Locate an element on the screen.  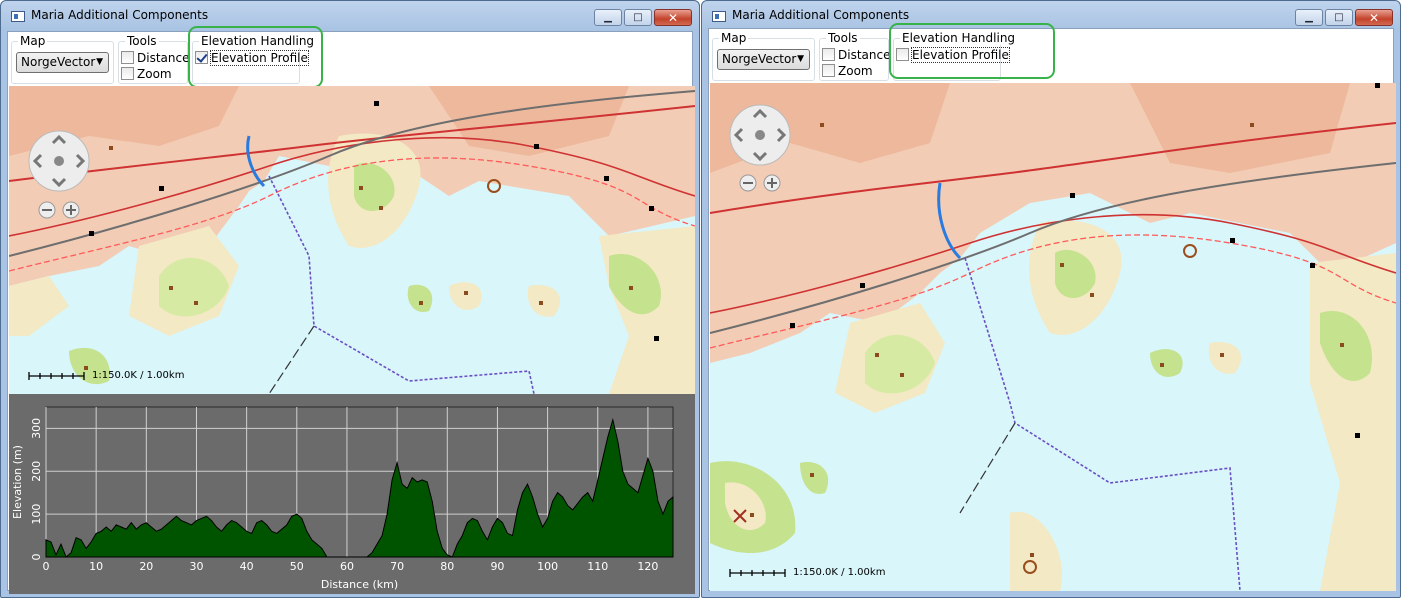
x-tick-label: 120 is located at coordinates (647, 566).